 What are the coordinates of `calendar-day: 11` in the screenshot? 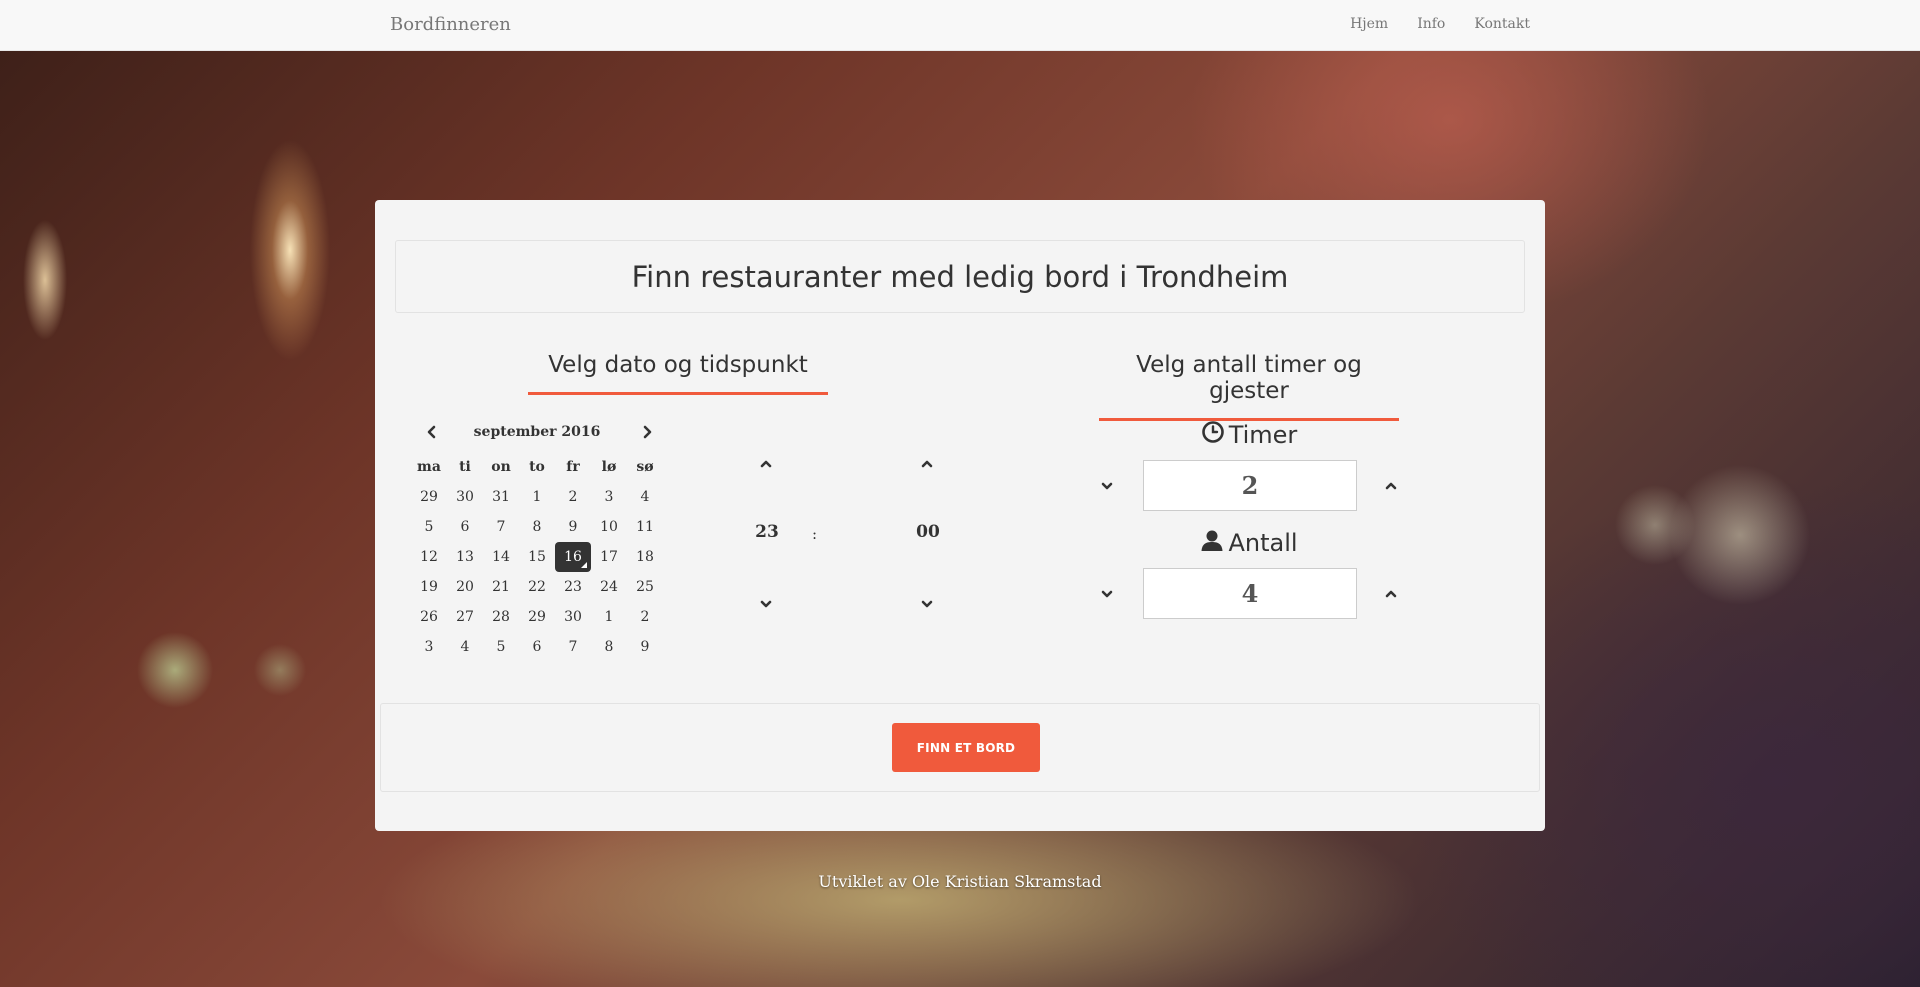 It's located at (645, 527).